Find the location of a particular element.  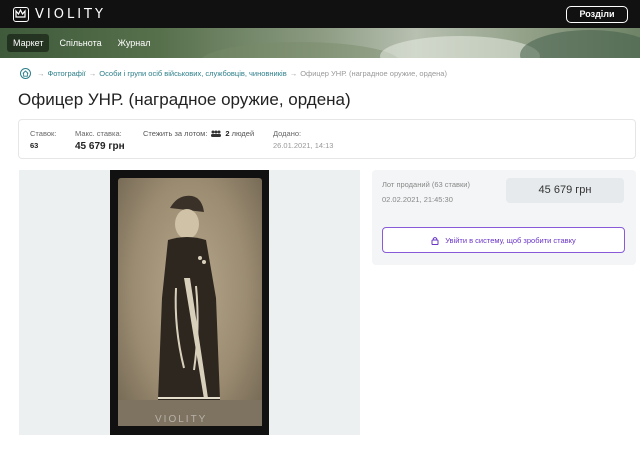

sale-date: 02.02.2021, 21:45:30 is located at coordinates (417, 199).